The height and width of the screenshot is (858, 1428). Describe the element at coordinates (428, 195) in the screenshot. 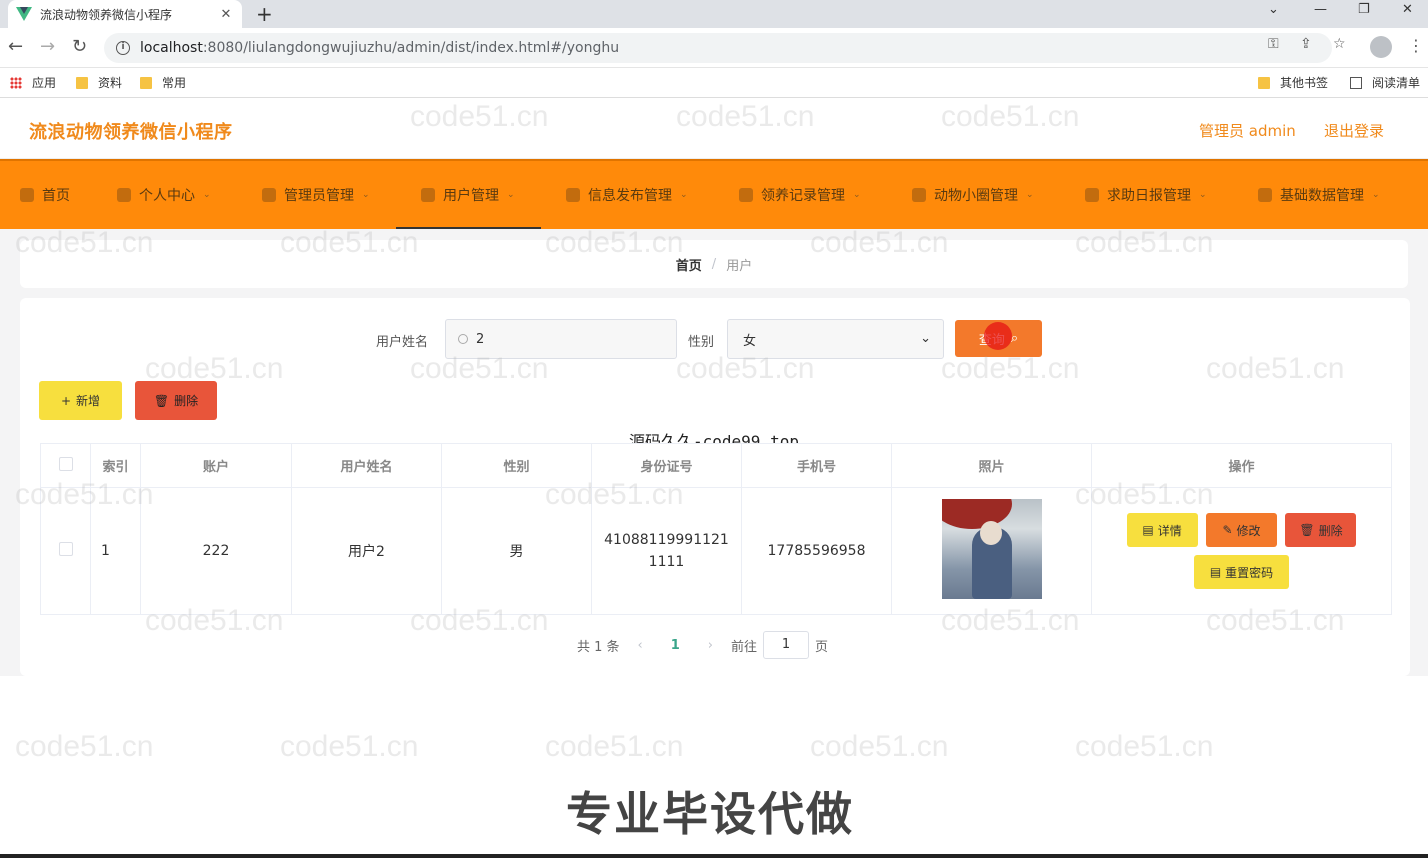

I see `user-icon` at that location.